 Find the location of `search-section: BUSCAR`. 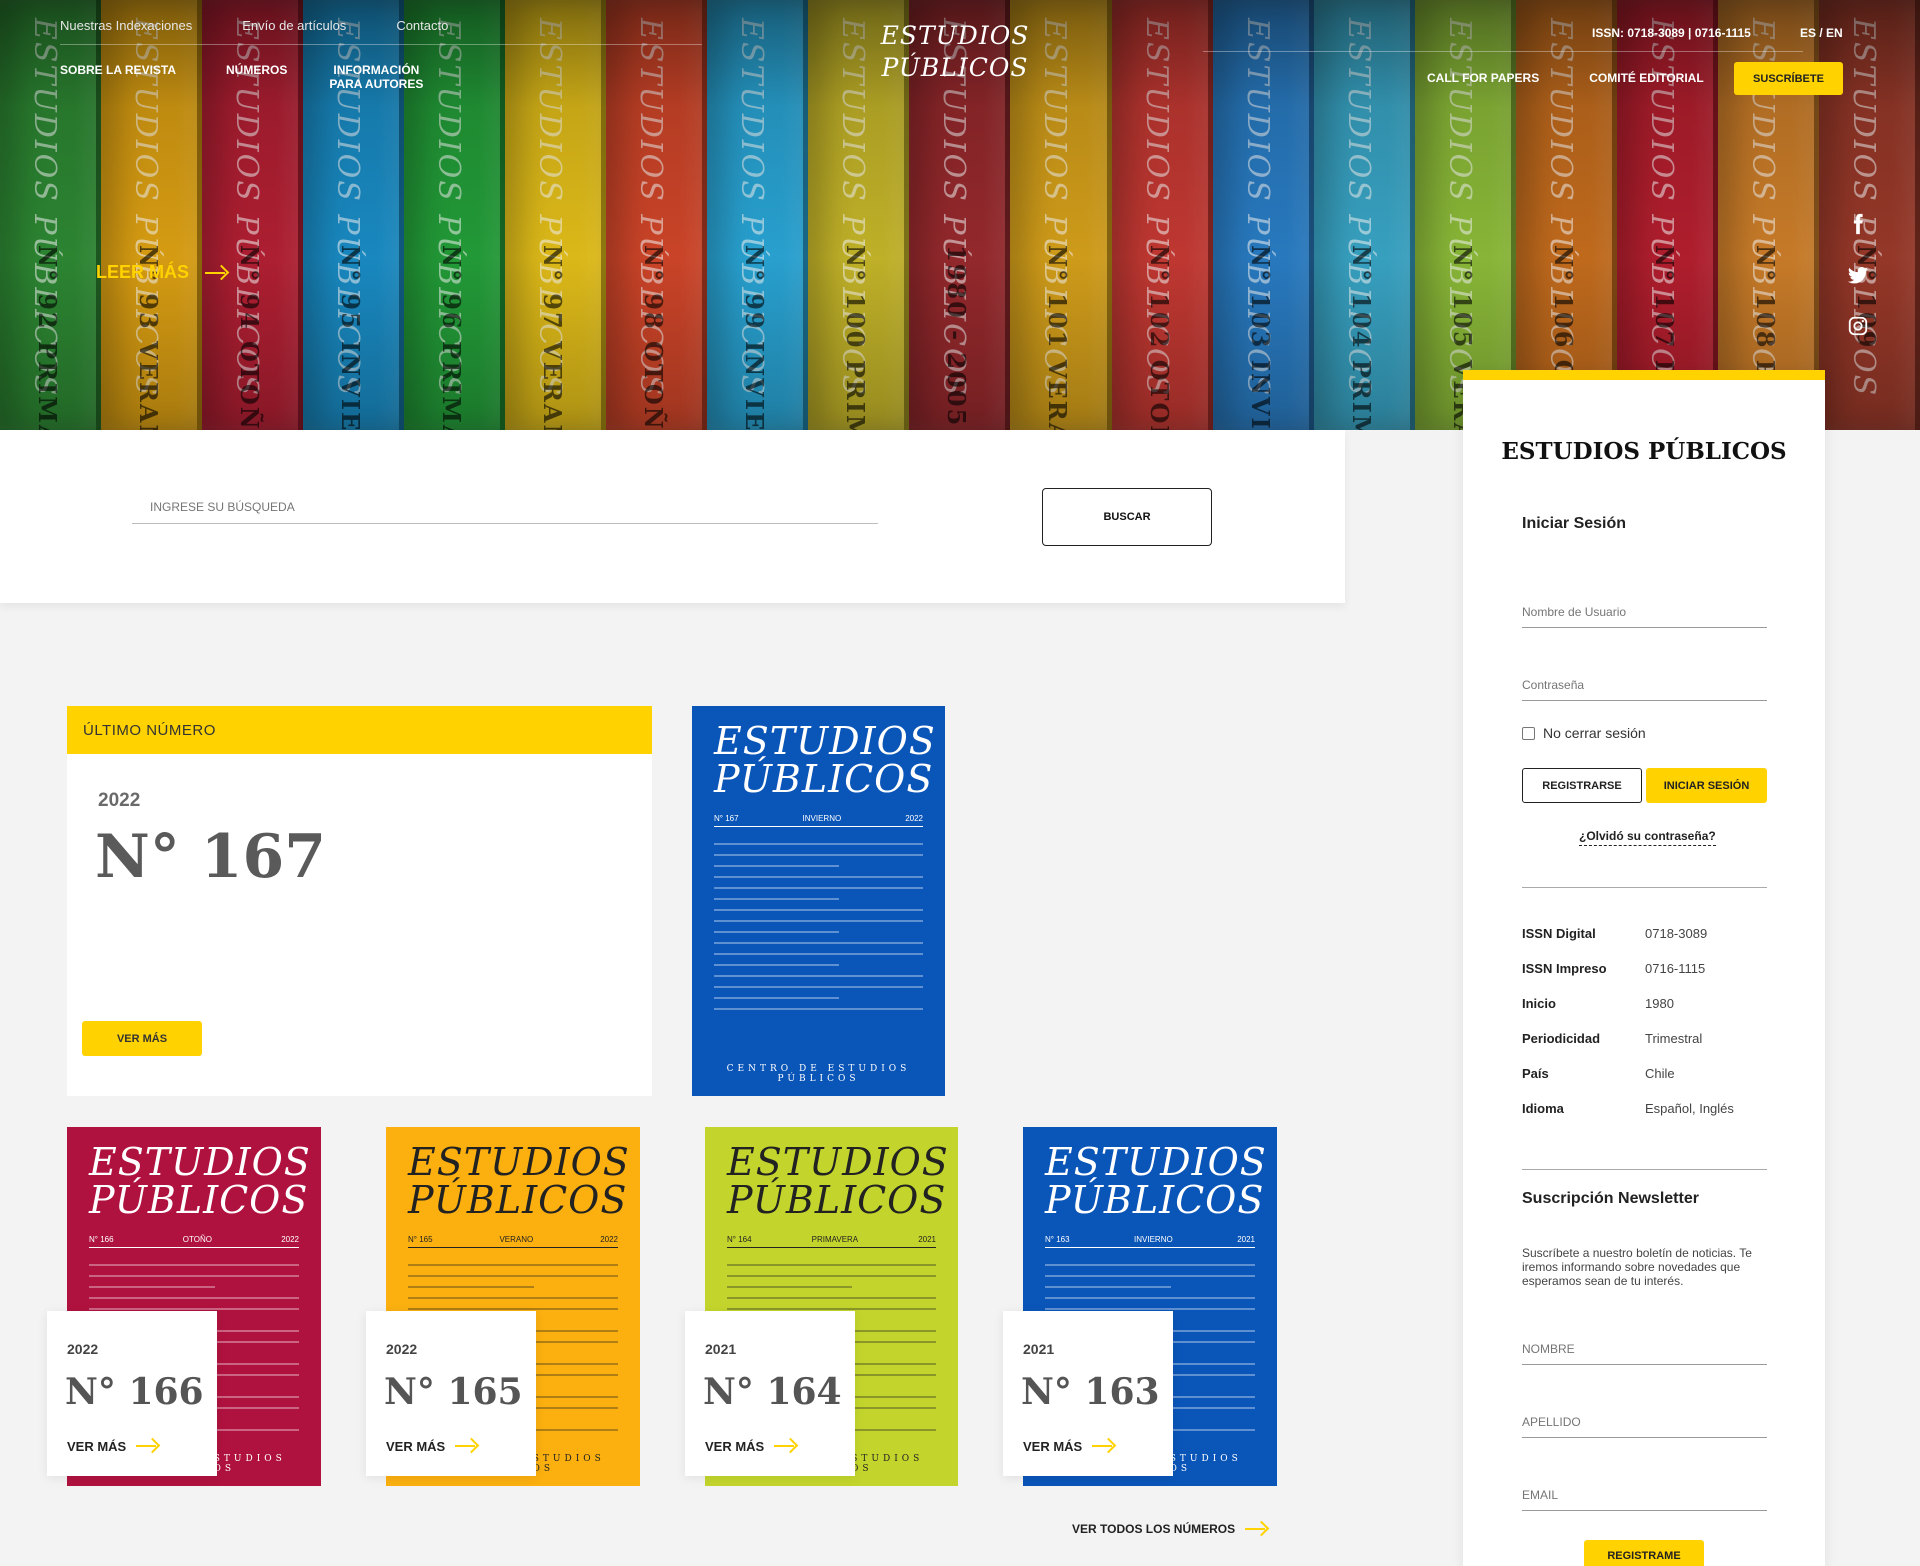

search-section: BUSCAR is located at coordinates (672, 516).